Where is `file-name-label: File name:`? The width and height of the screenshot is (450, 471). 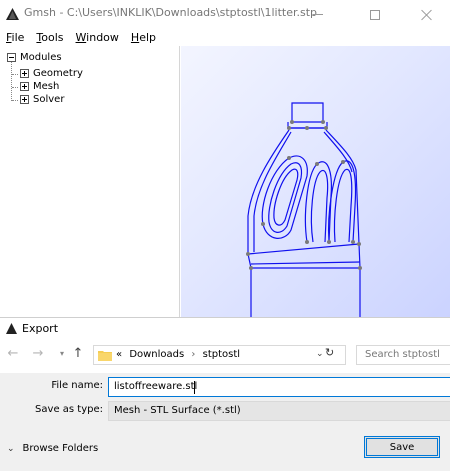
file-name-label: File name: is located at coordinates (77, 385).